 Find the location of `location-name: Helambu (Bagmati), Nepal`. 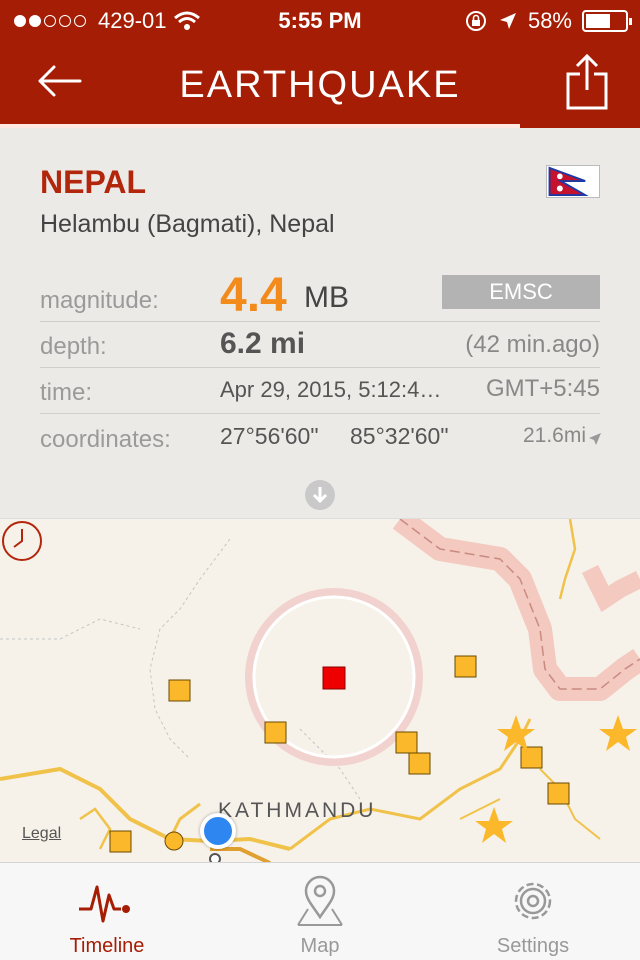

location-name: Helambu (Bagmati), Nepal is located at coordinates (187, 224).